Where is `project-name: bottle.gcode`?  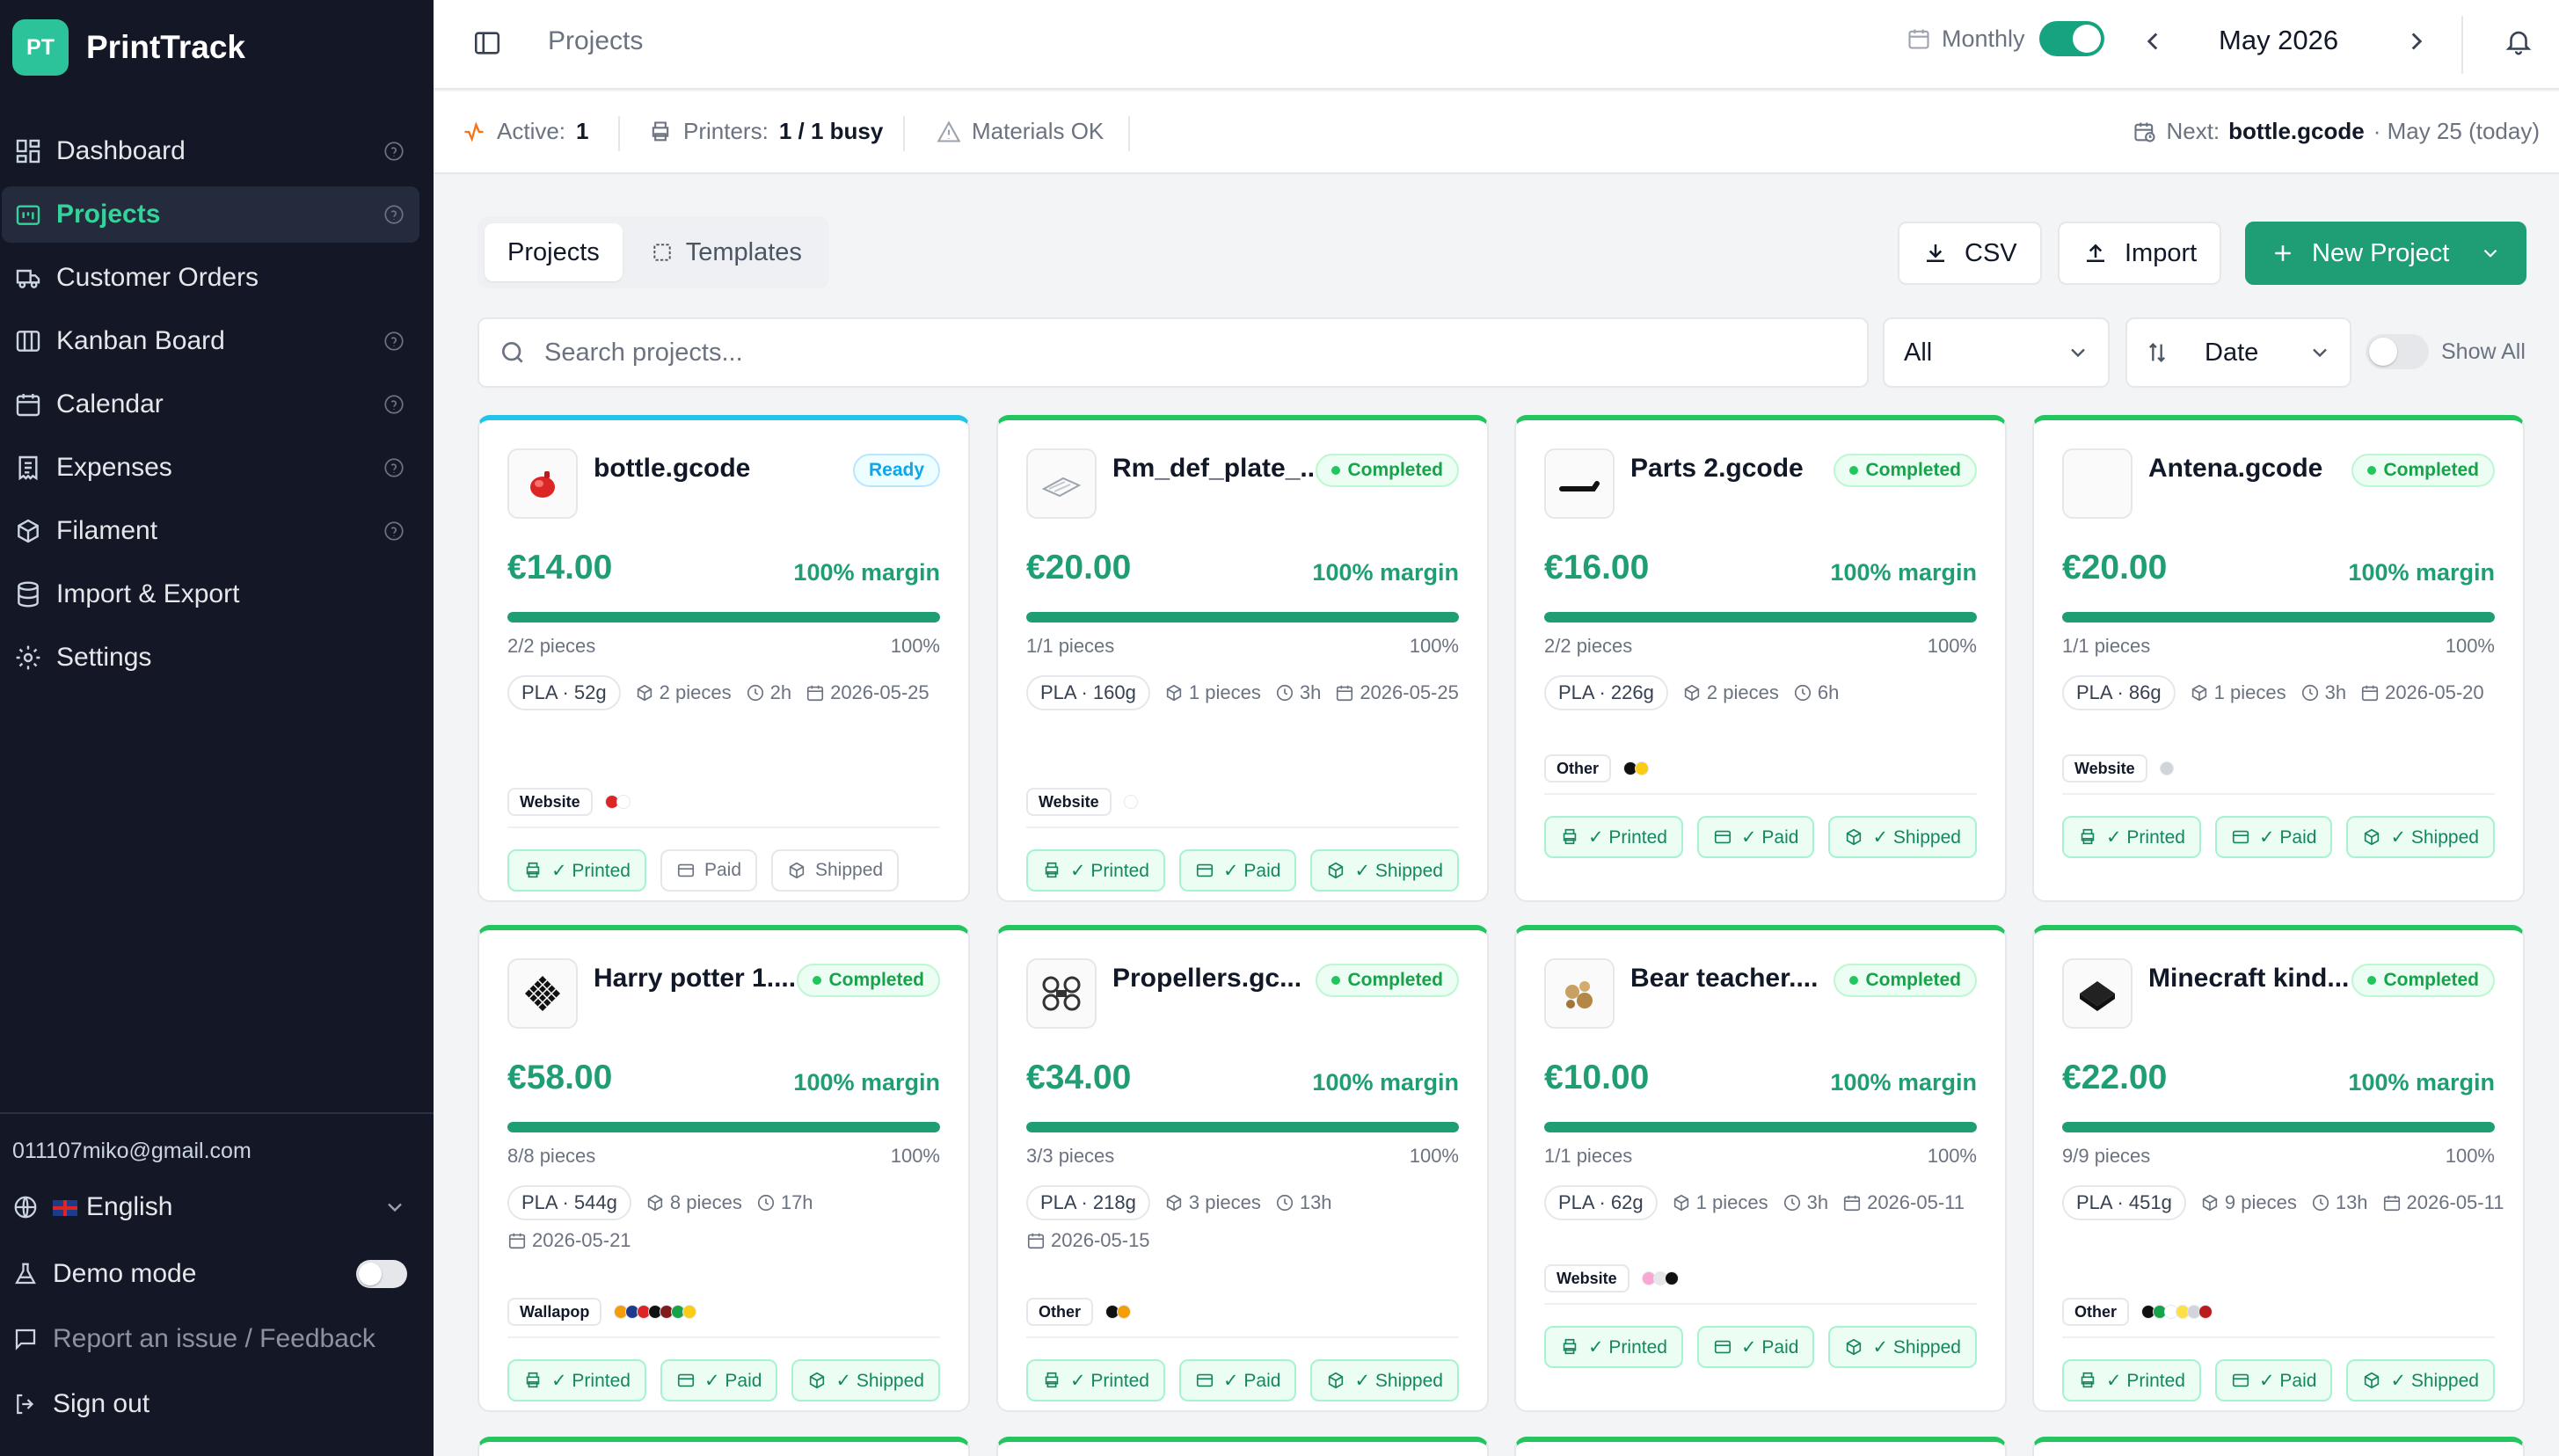
project-name: bottle.gcode is located at coordinates (703, 469).